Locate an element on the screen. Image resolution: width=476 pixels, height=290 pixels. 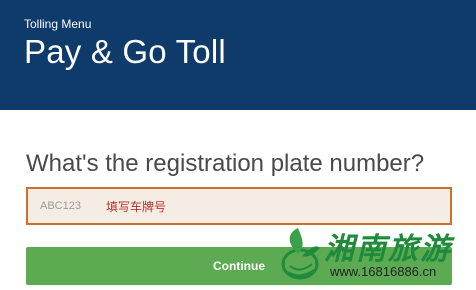
watermark-url: www.16816886.cn is located at coordinates (383, 271).